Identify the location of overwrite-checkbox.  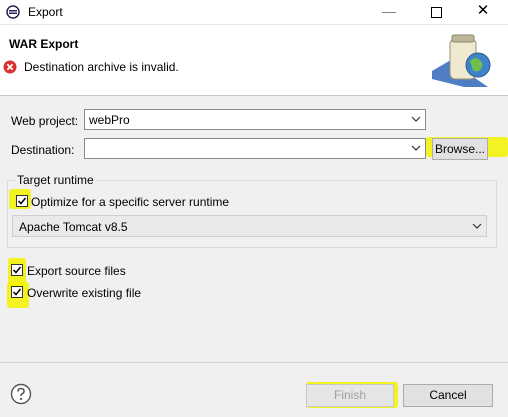
(17, 292).